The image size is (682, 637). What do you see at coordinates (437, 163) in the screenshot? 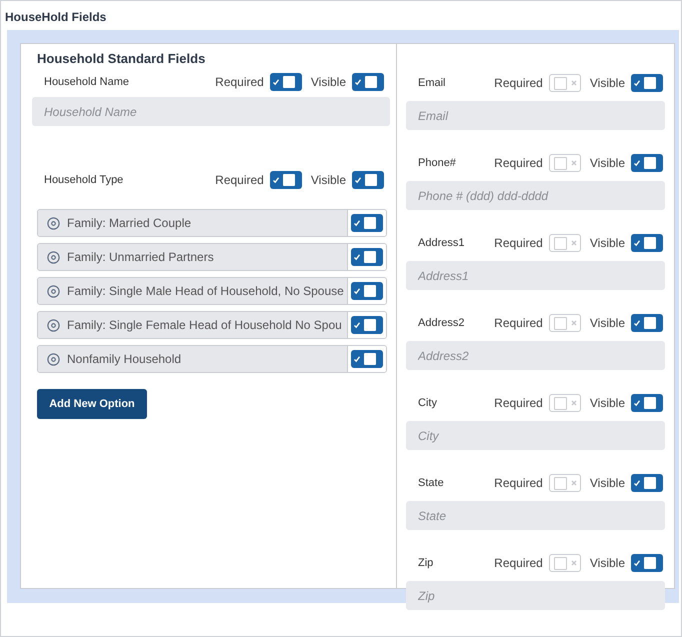
I see `field-label: Phone#` at bounding box center [437, 163].